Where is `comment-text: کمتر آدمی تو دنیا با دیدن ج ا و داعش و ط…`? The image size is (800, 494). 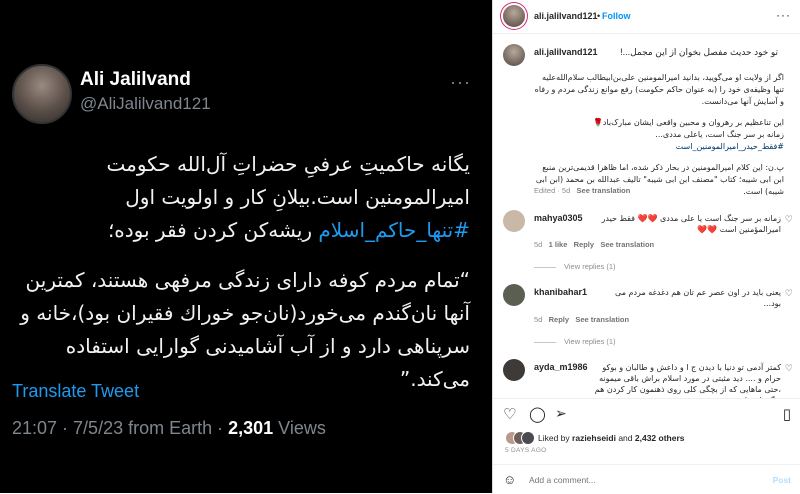
comment-text: کمتر آدمی تو دنیا با دیدن ج ا و داعش و ط… is located at coordinates (687, 380).